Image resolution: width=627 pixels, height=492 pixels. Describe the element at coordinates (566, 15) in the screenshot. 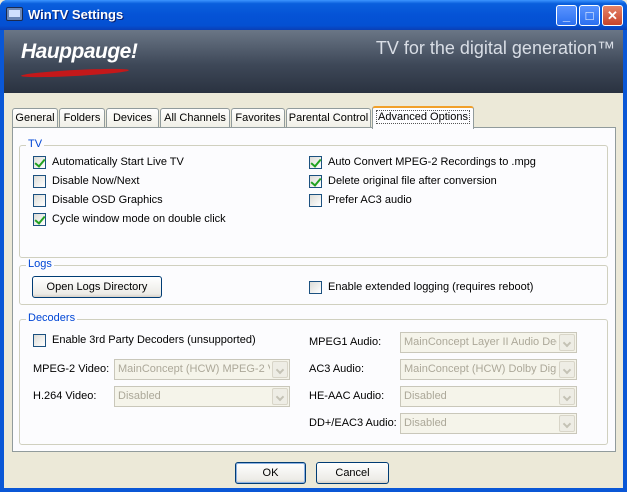

I see `minimize-button: _` at that location.